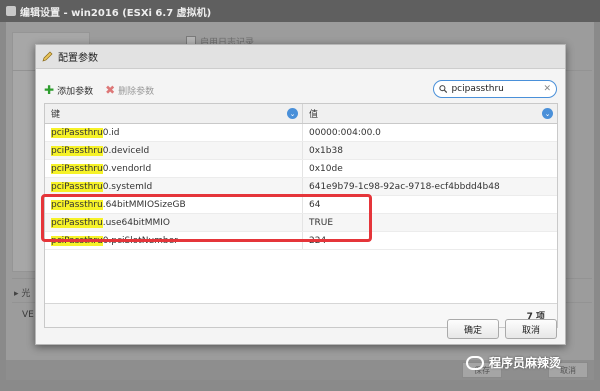  What do you see at coordinates (111, 132) in the screenshot?
I see `key-suffix: 0.id` at bounding box center [111, 132].